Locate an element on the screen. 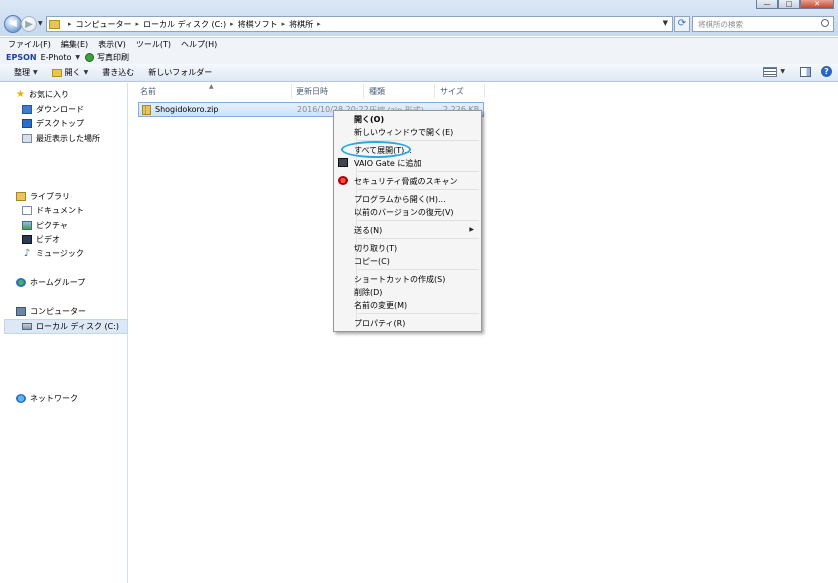 Image resolution: width=838 pixels, height=583 pixels. breadcrumb-computer: コンピューター is located at coordinates (104, 24).